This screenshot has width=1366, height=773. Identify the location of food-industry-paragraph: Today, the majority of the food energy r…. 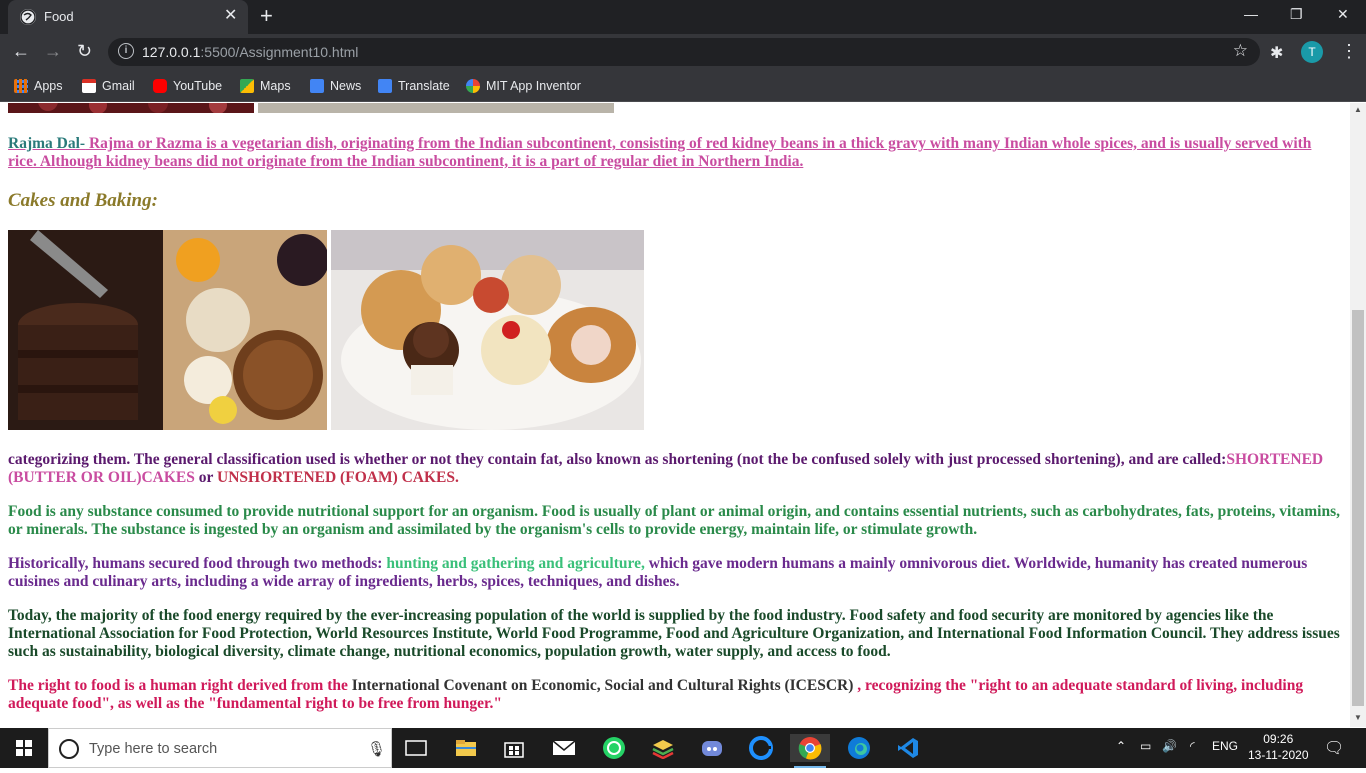
(674, 633).